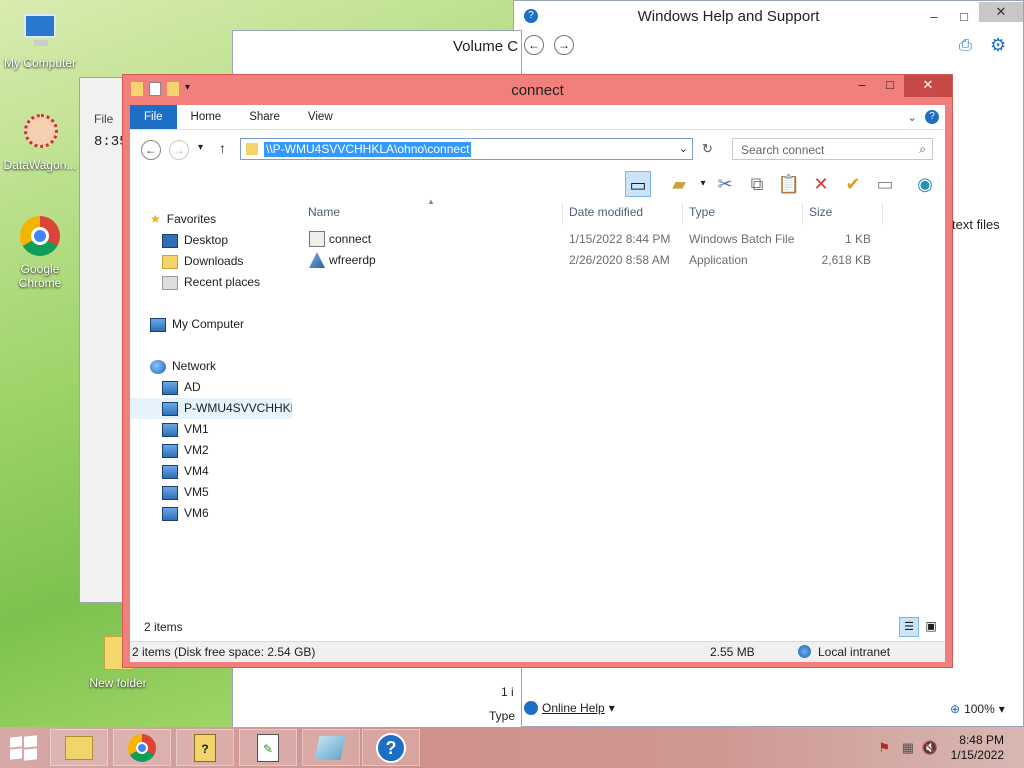 The width and height of the screenshot is (1024, 768). What do you see at coordinates (40, 40) in the screenshot?
I see `desktop-icon-my-computer: My Computer` at bounding box center [40, 40].